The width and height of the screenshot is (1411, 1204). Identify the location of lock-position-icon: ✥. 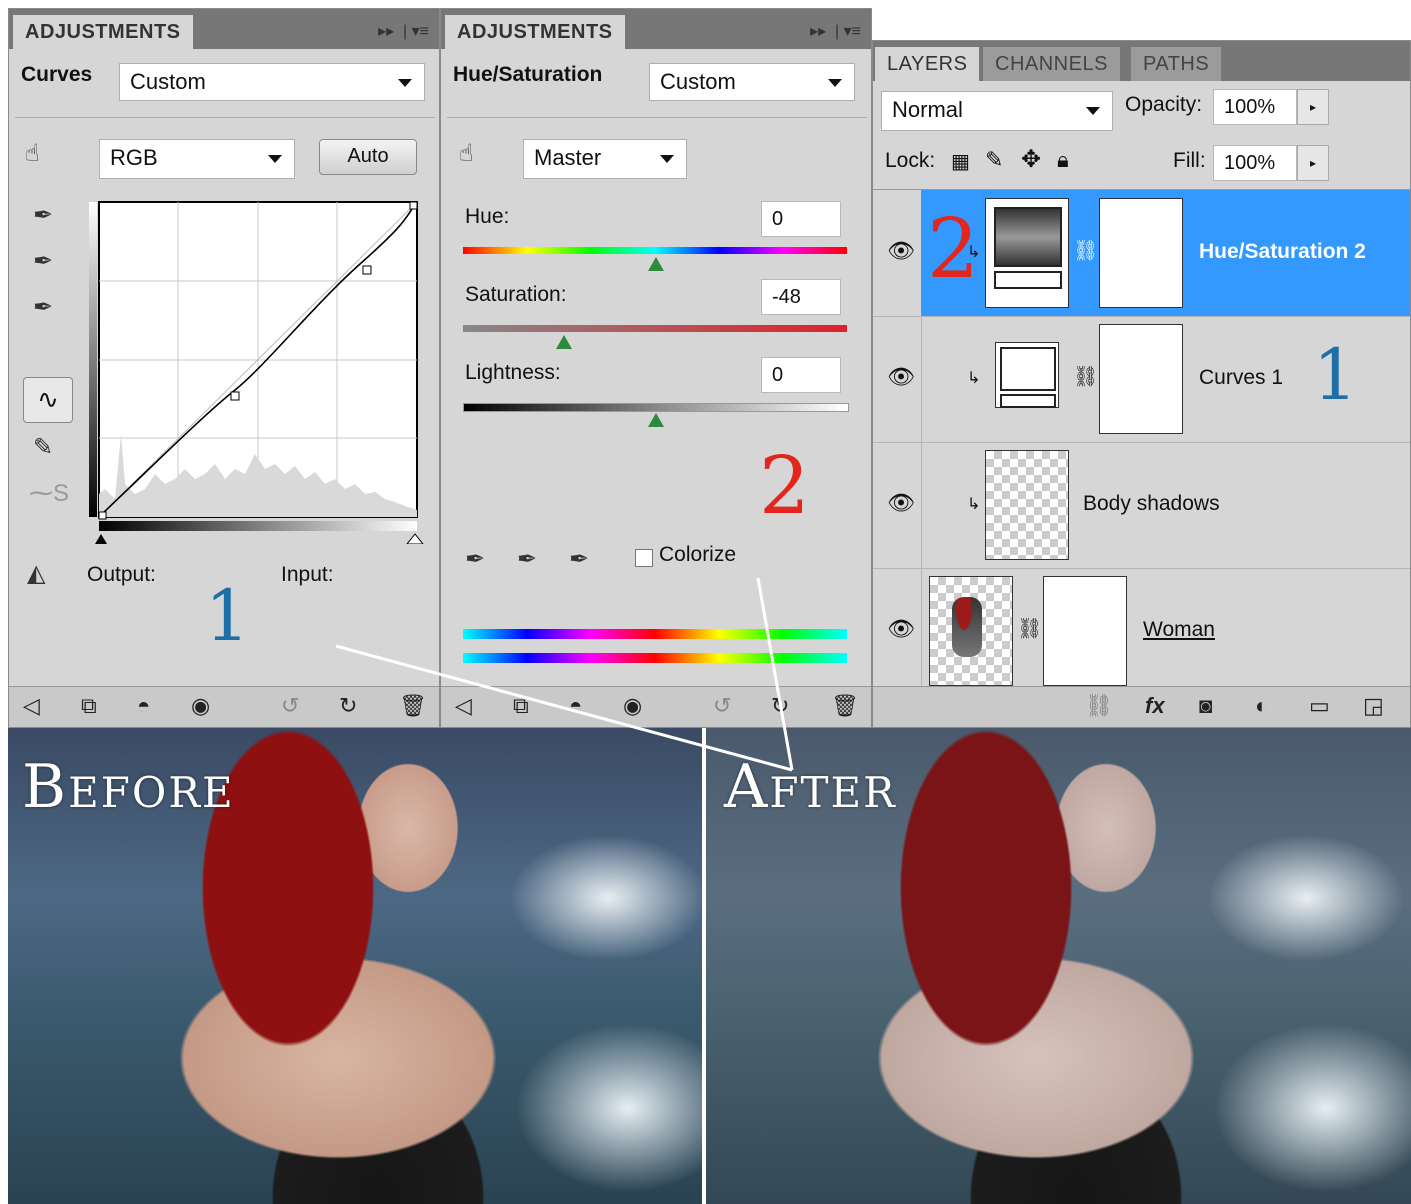
(1031, 159).